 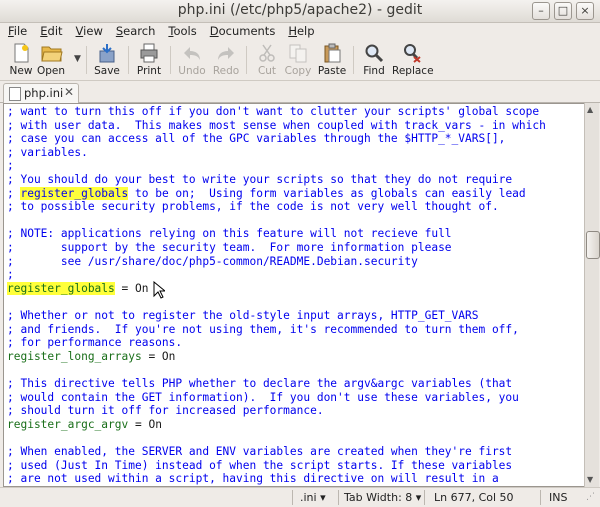 What do you see at coordinates (52, 53) in the screenshot?
I see `folder-open-icon` at bounding box center [52, 53].